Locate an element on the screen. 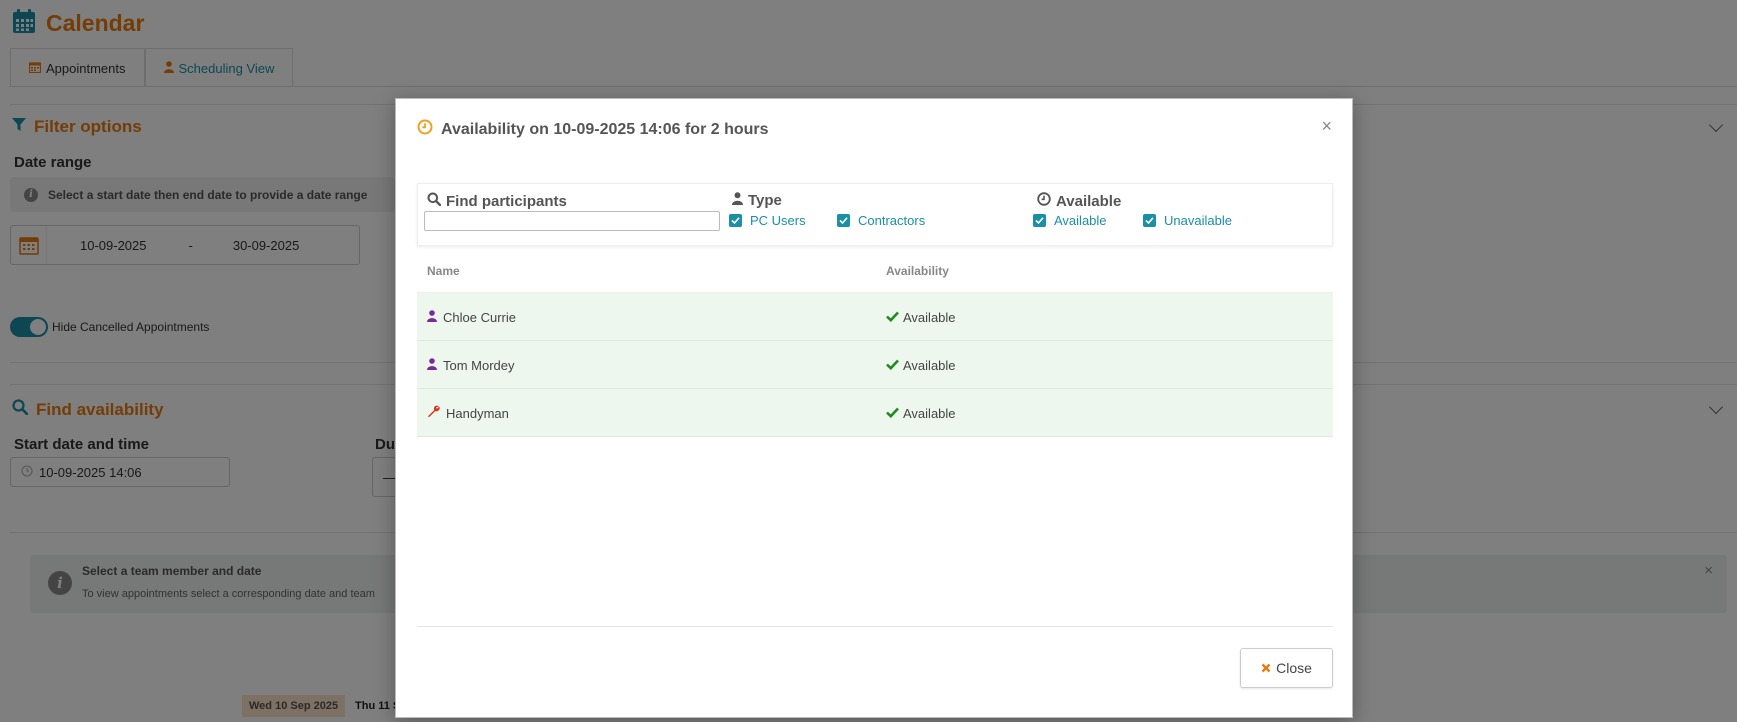 The image size is (1737, 722). participant-cell: Handyman is located at coordinates (468, 413).